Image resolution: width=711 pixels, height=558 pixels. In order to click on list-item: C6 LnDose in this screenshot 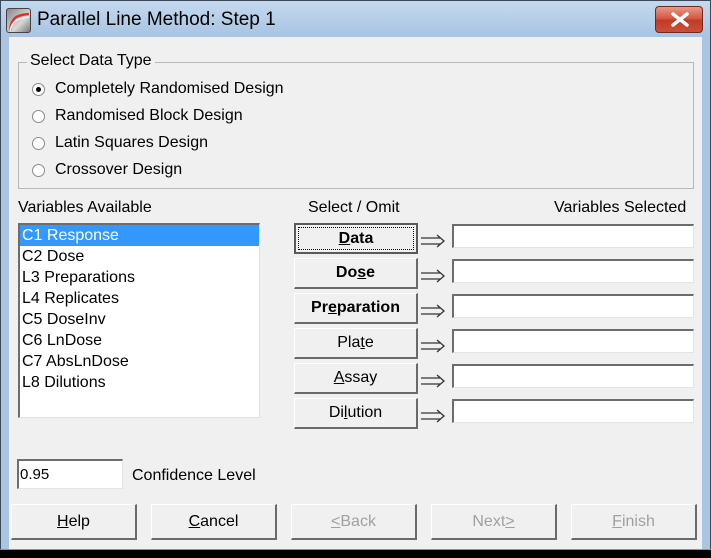, I will do `click(139, 340)`.